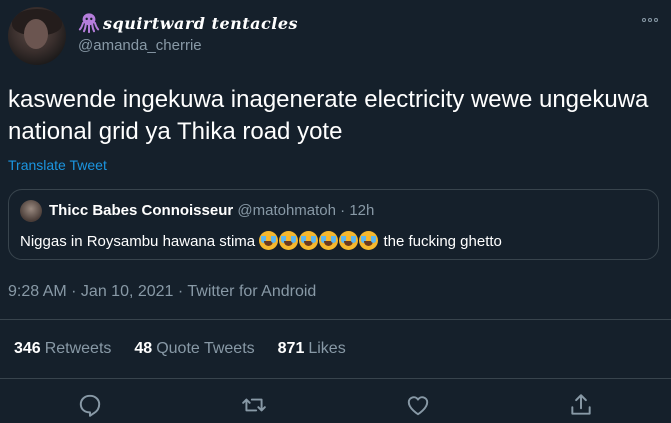  I want to click on tweet-stats: 346 Retweets 48 Quote Tweets 871 Likes, so click(180, 349).